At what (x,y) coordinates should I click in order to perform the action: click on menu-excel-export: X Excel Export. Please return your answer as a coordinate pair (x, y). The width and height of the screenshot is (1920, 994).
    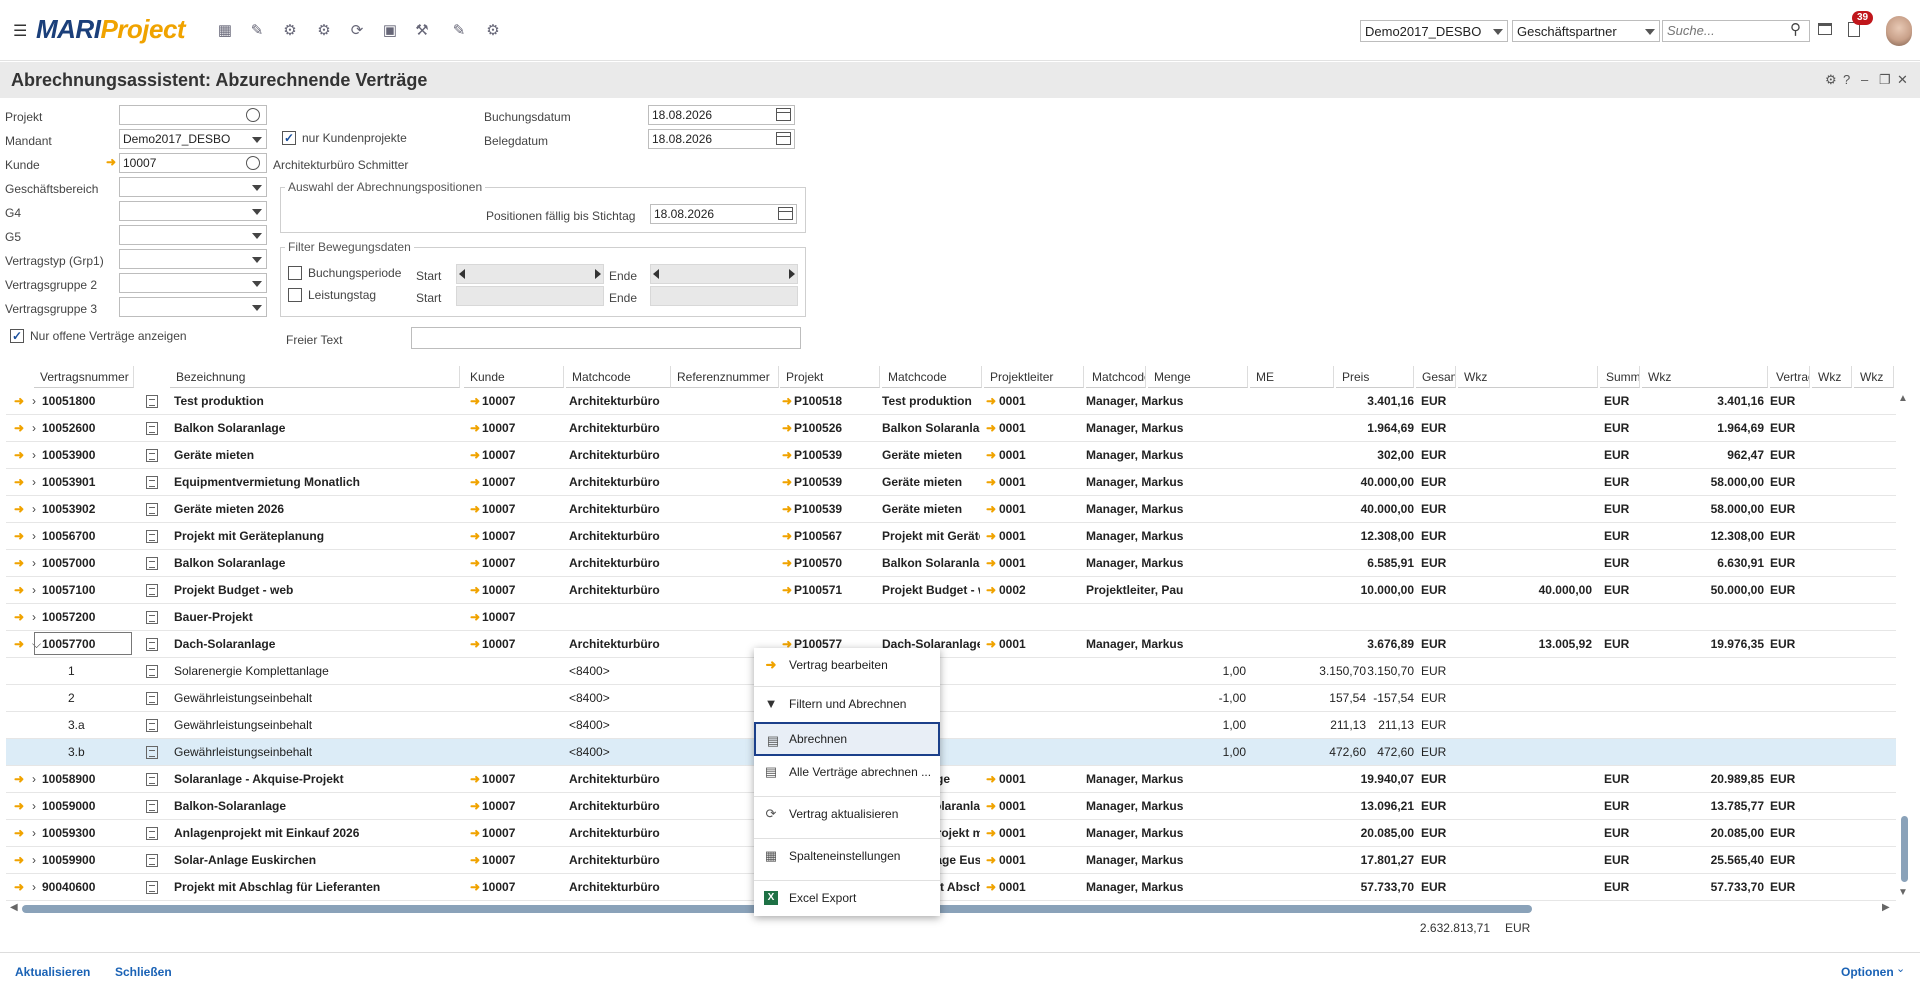
    Looking at the image, I should click on (847, 897).